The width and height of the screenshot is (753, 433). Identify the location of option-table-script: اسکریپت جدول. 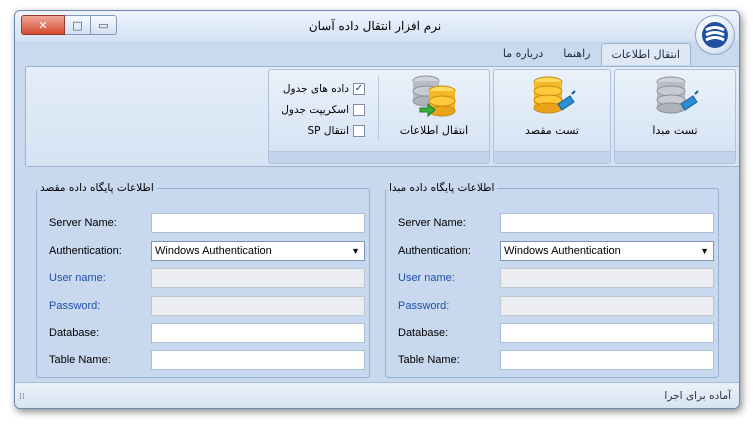
(317, 109).